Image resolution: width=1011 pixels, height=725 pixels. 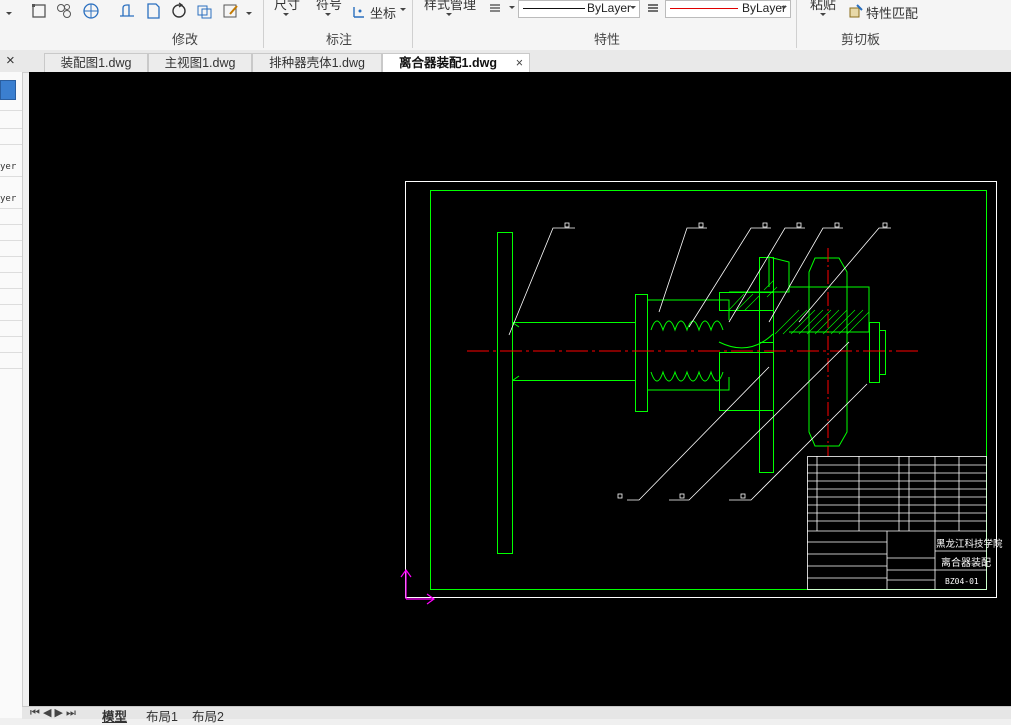 What do you see at coordinates (114, 715) in the screenshot?
I see `tab-model: 模型` at bounding box center [114, 715].